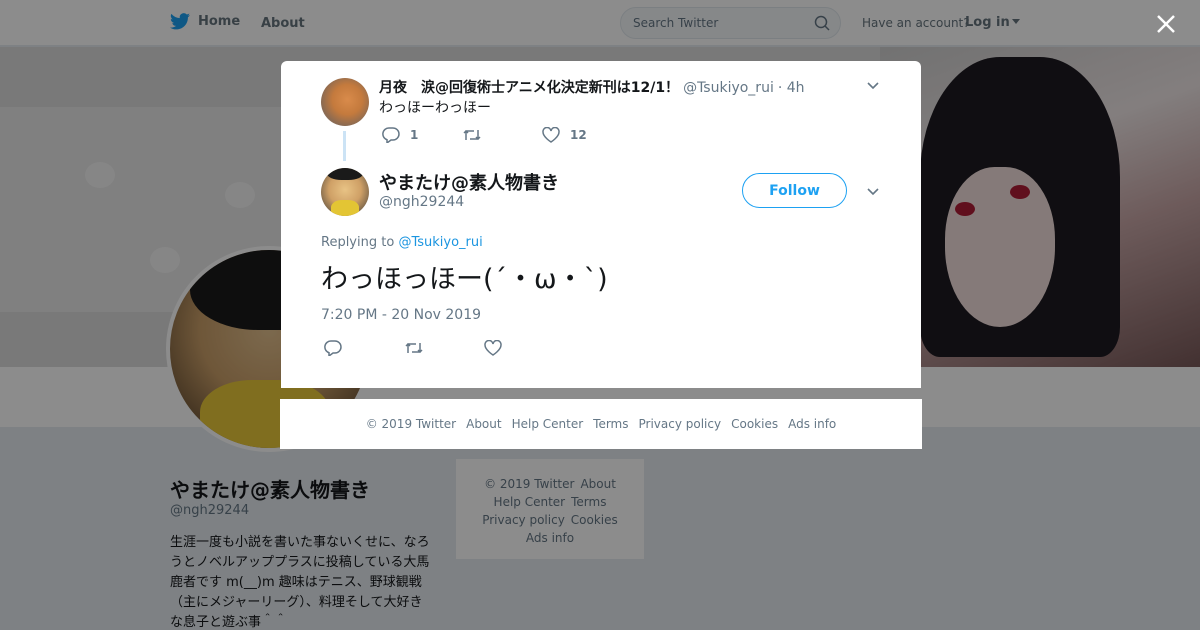  I want to click on footer-terms-link: Terms, so click(610, 424).